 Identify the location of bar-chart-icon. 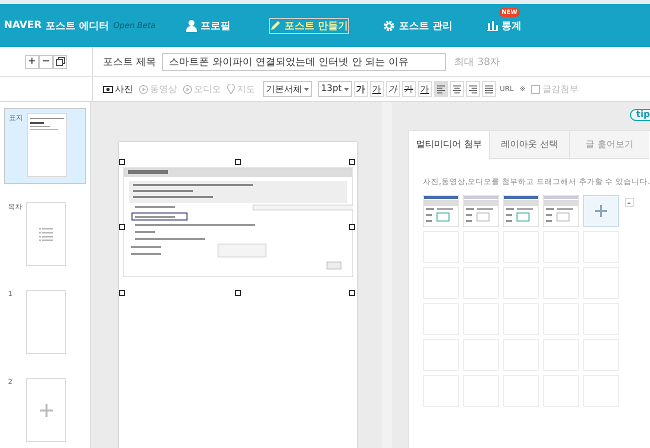
(492, 25).